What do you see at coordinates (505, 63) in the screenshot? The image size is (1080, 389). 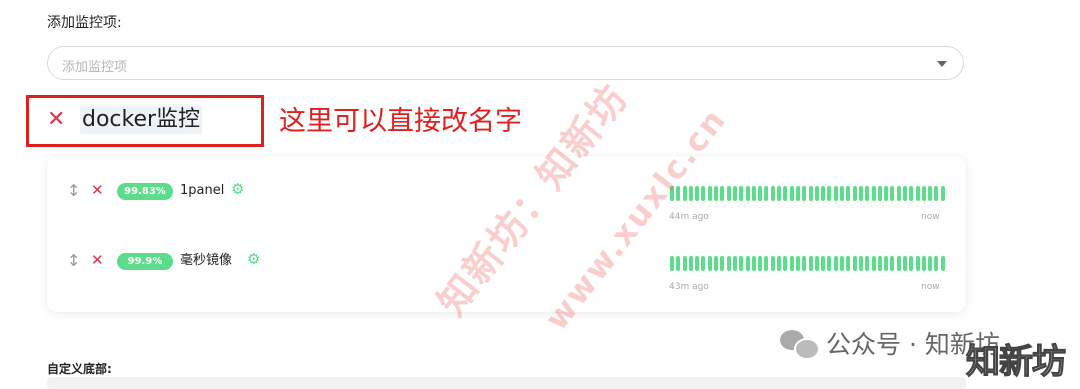 I see `add-monitor-select: 添加监控项` at bounding box center [505, 63].